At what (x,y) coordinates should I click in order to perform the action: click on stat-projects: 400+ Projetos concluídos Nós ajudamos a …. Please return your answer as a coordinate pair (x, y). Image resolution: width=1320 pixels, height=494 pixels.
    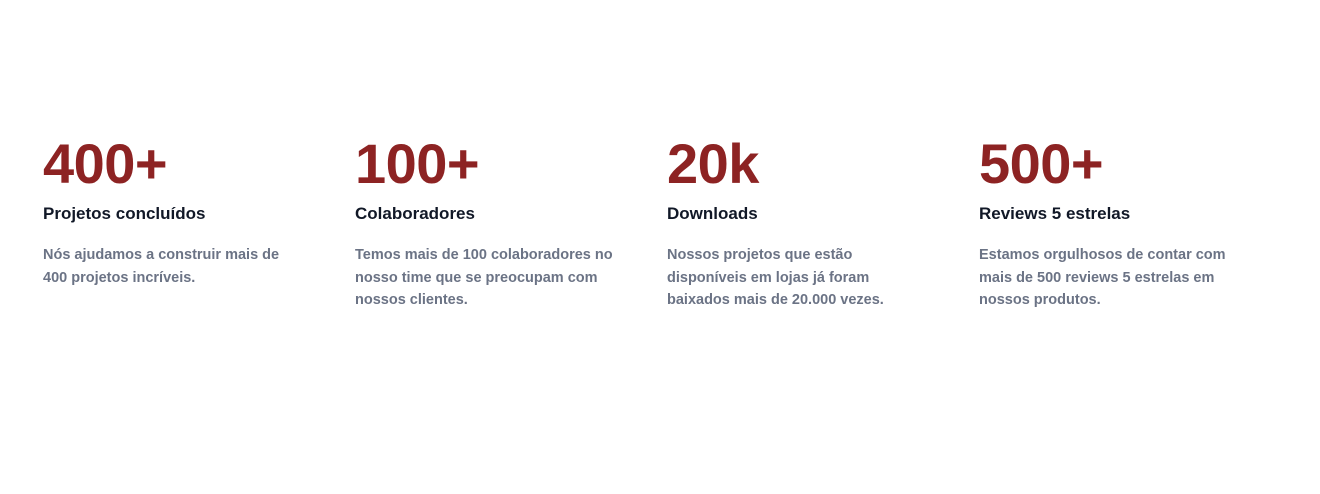
    Looking at the image, I should click on (199, 223).